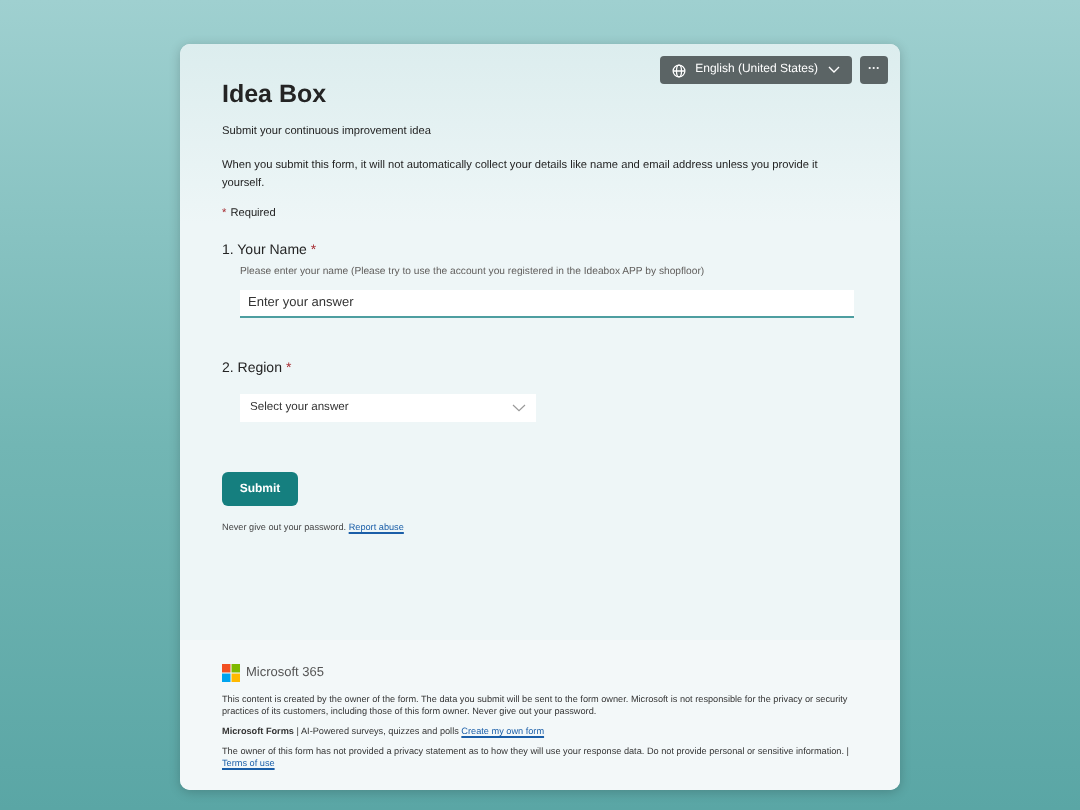 This screenshot has height=810, width=1080. Describe the element at coordinates (231, 672) in the screenshot. I see `four-squares-logo-icon` at that location.